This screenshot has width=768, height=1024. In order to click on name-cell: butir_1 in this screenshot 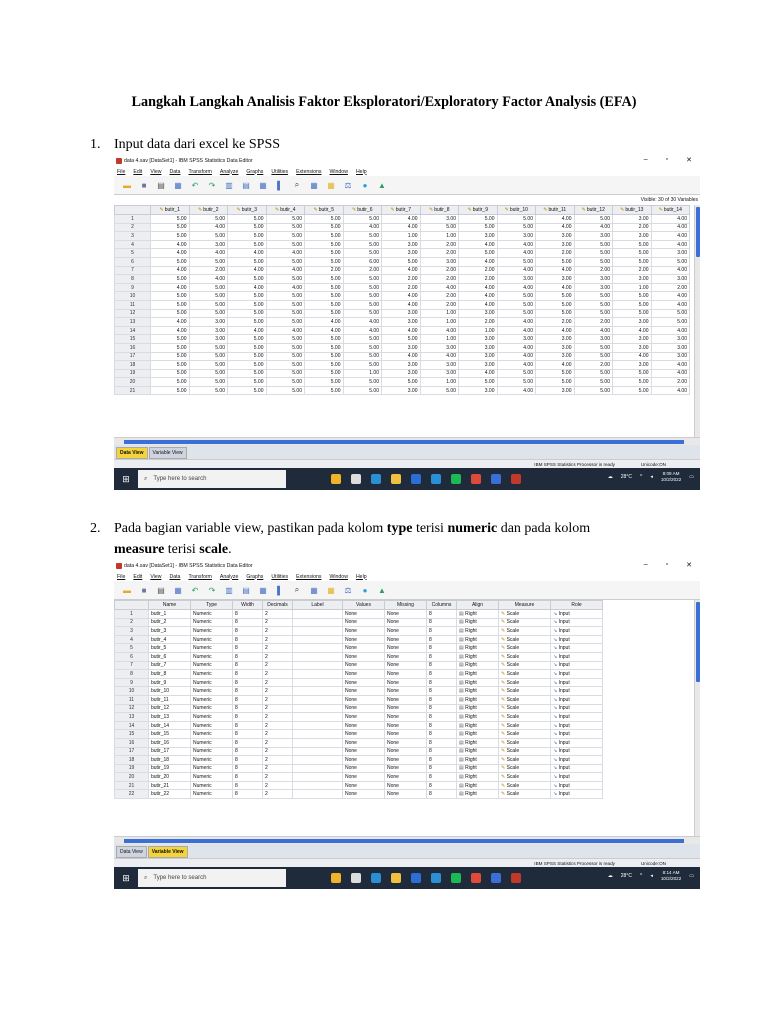, I will do `click(169, 614)`.